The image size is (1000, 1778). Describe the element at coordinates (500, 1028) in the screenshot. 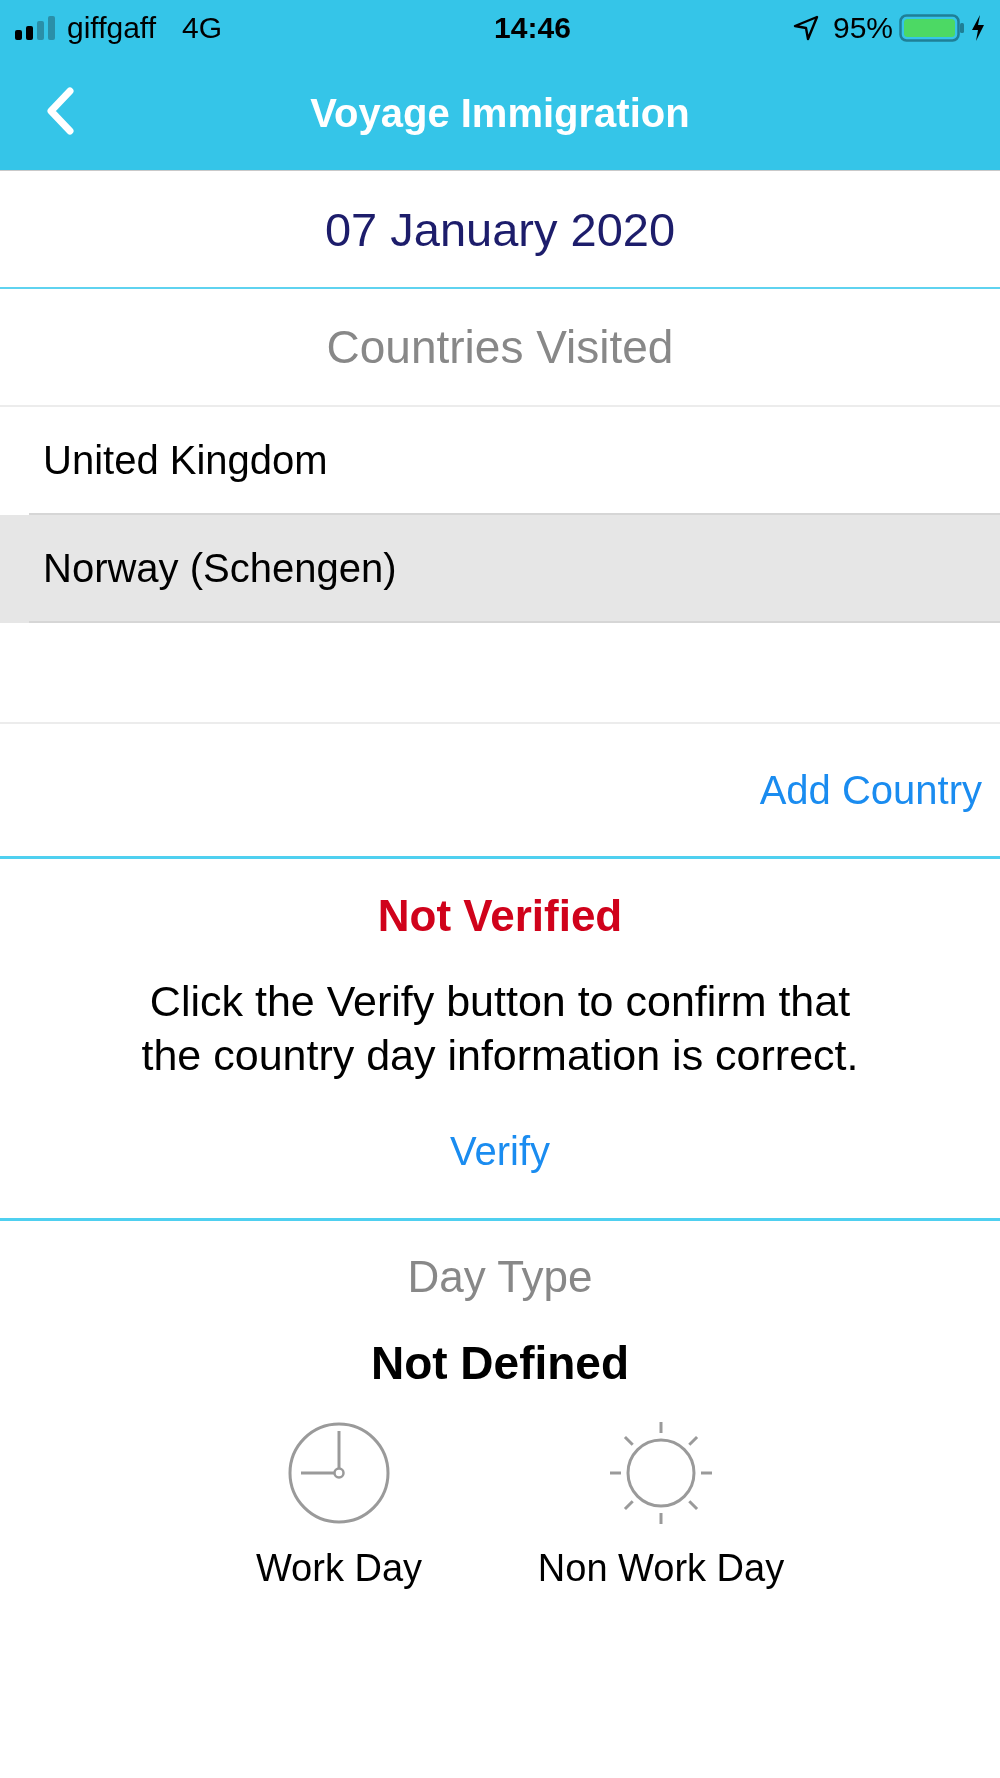

I see `verification-message: Click the Verify button to confirm that the country day information is correct.` at that location.